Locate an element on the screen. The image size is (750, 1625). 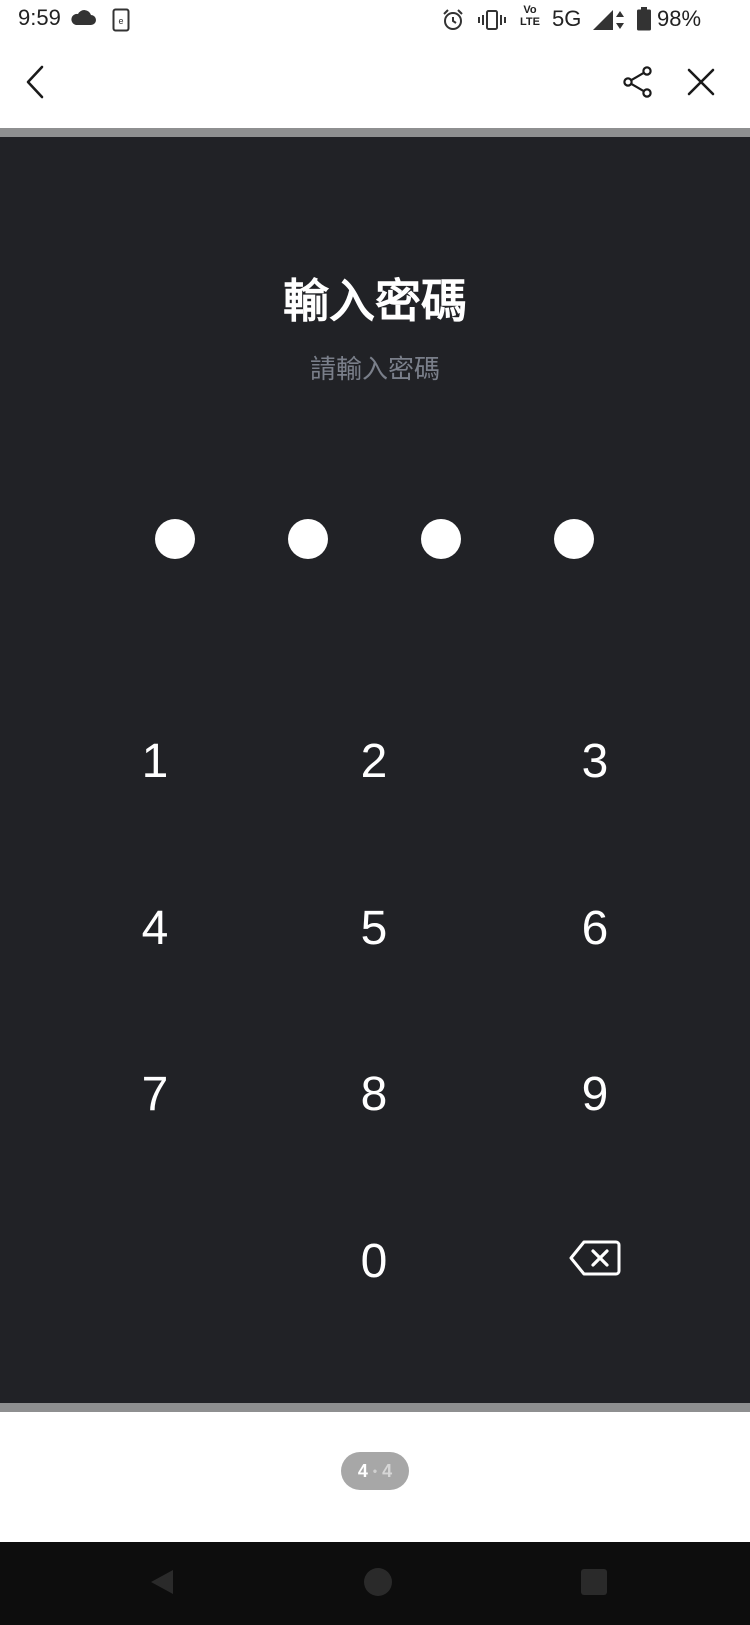
battery-percent: 98% is located at coordinates (679, 18).